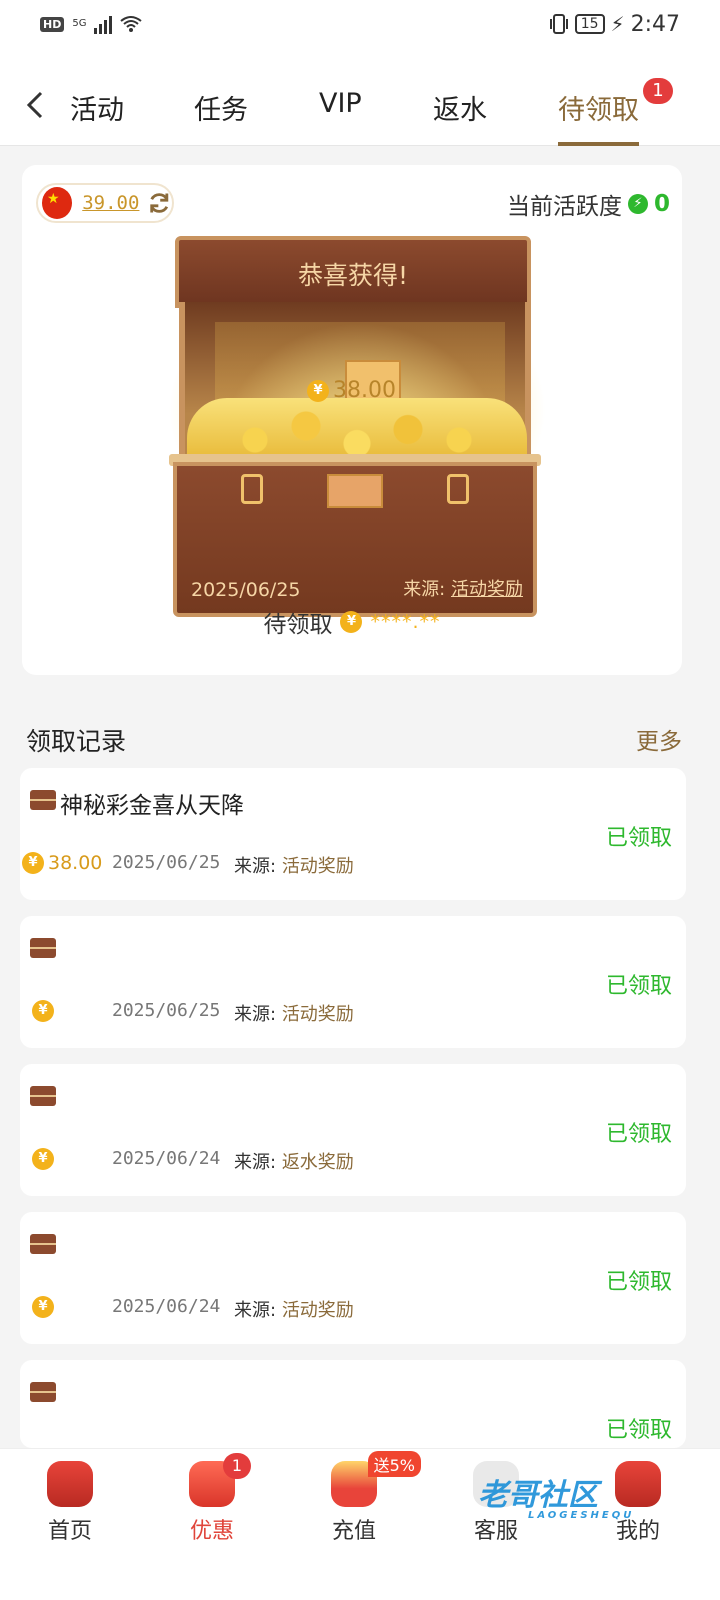  I want to click on masked-amount: ****.**, so click(405, 622).